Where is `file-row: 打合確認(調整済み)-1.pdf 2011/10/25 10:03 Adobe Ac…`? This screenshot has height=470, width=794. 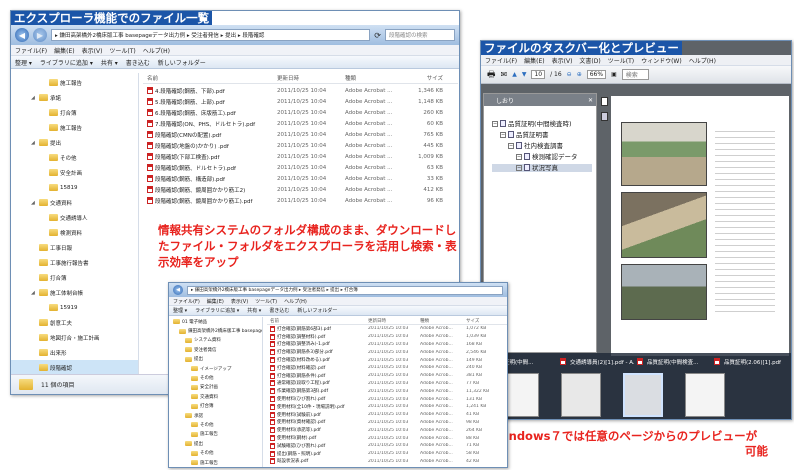
file-row: 打合確認(調整済み)-1.pdf 2011/10/25 10:03 Adobe Ac… is located at coordinates (387, 345).